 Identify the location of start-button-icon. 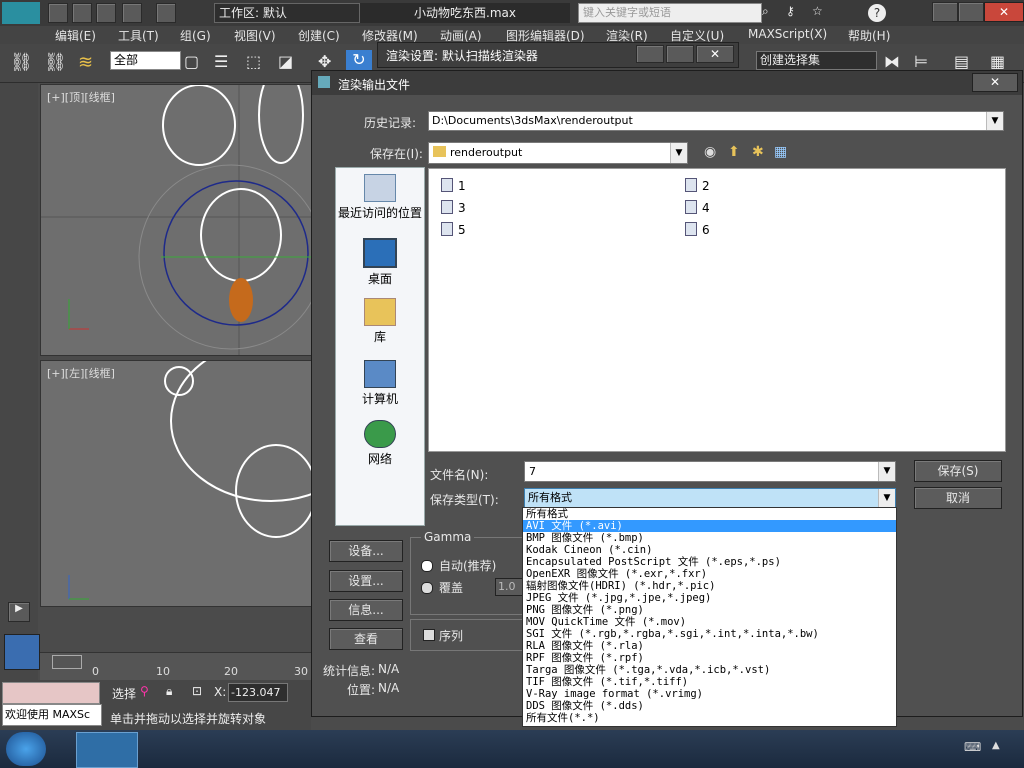
(26, 749).